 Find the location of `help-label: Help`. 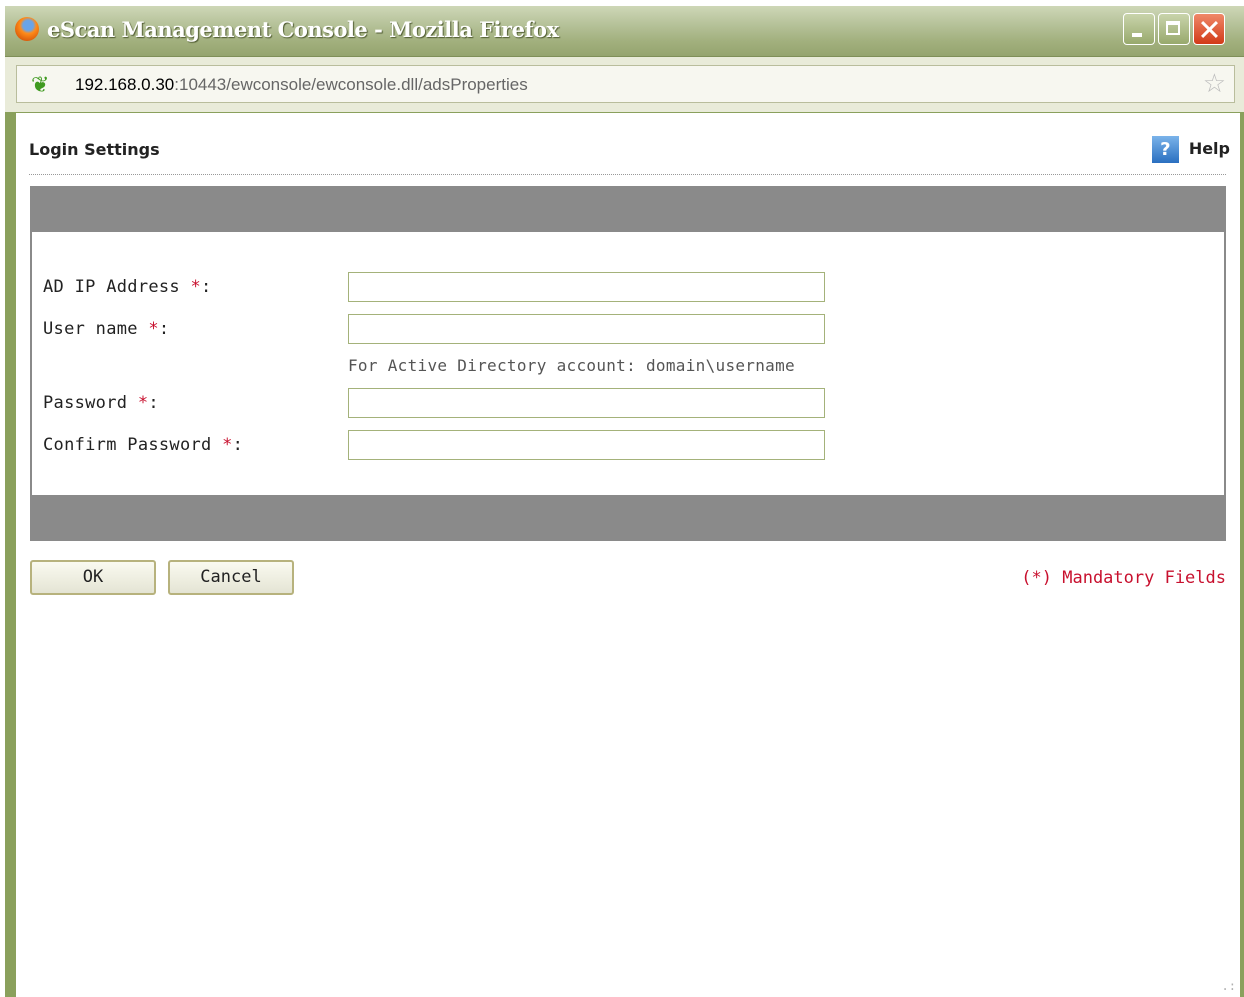

help-label: Help is located at coordinates (1209, 148).